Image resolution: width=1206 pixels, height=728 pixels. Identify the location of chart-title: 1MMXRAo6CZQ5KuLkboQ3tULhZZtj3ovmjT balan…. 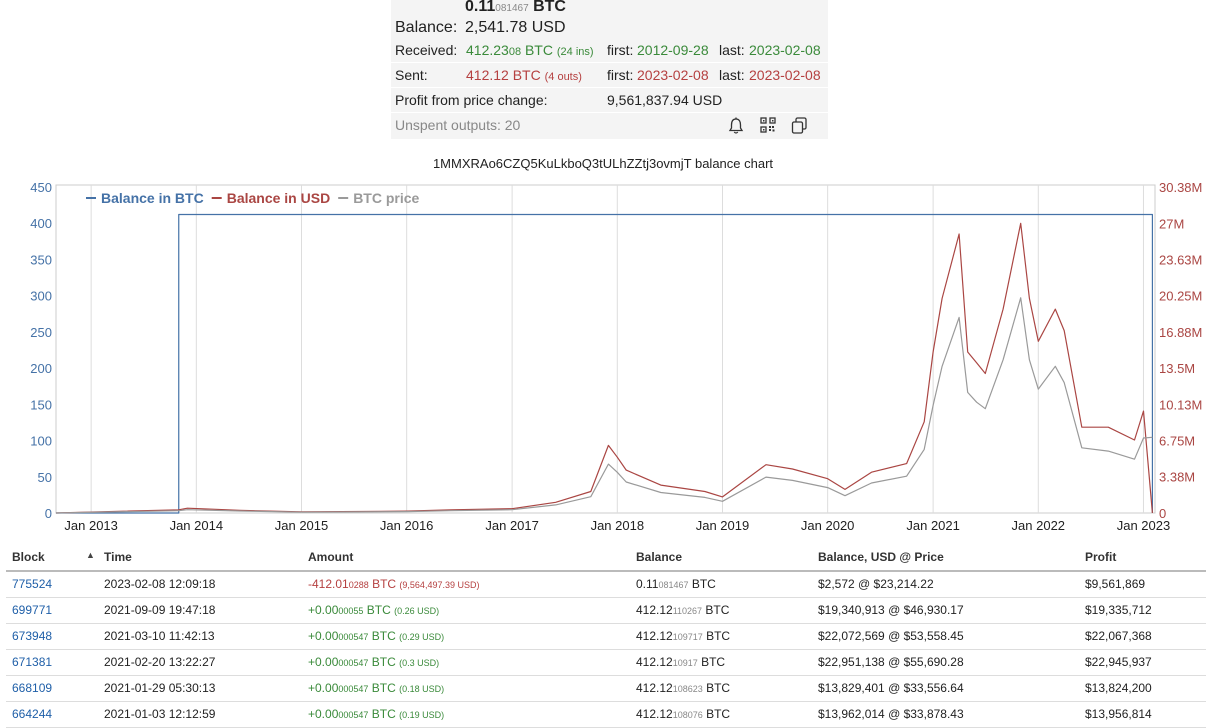
(603, 163).